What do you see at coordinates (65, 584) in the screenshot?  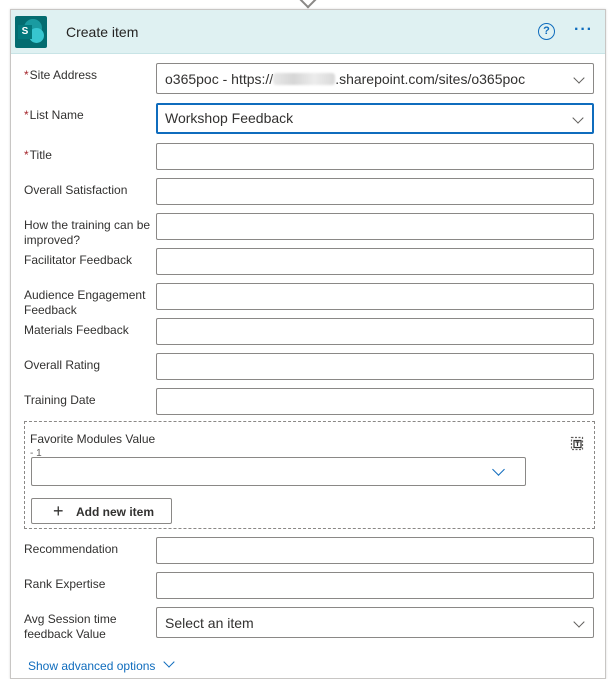 I see `rank-expertise-label: Rank Expertise` at bounding box center [65, 584].